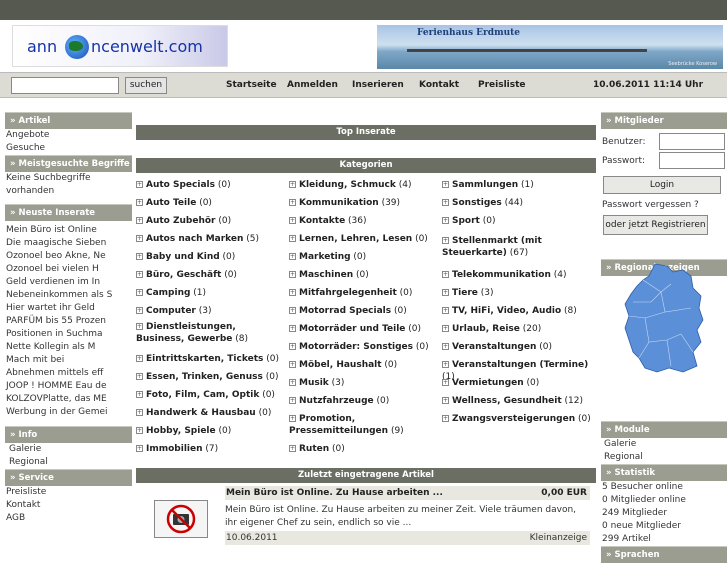 Image resolution: width=727 pixels, height=564 pixels. I want to click on category-item: + TV, HiFi, Video, Audio (8), so click(519, 311).